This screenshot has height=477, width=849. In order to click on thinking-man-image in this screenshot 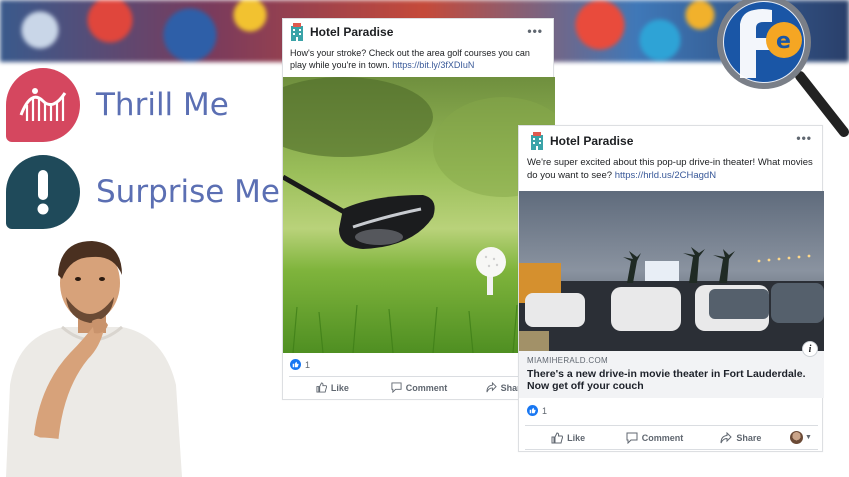, I will do `click(94, 359)`.